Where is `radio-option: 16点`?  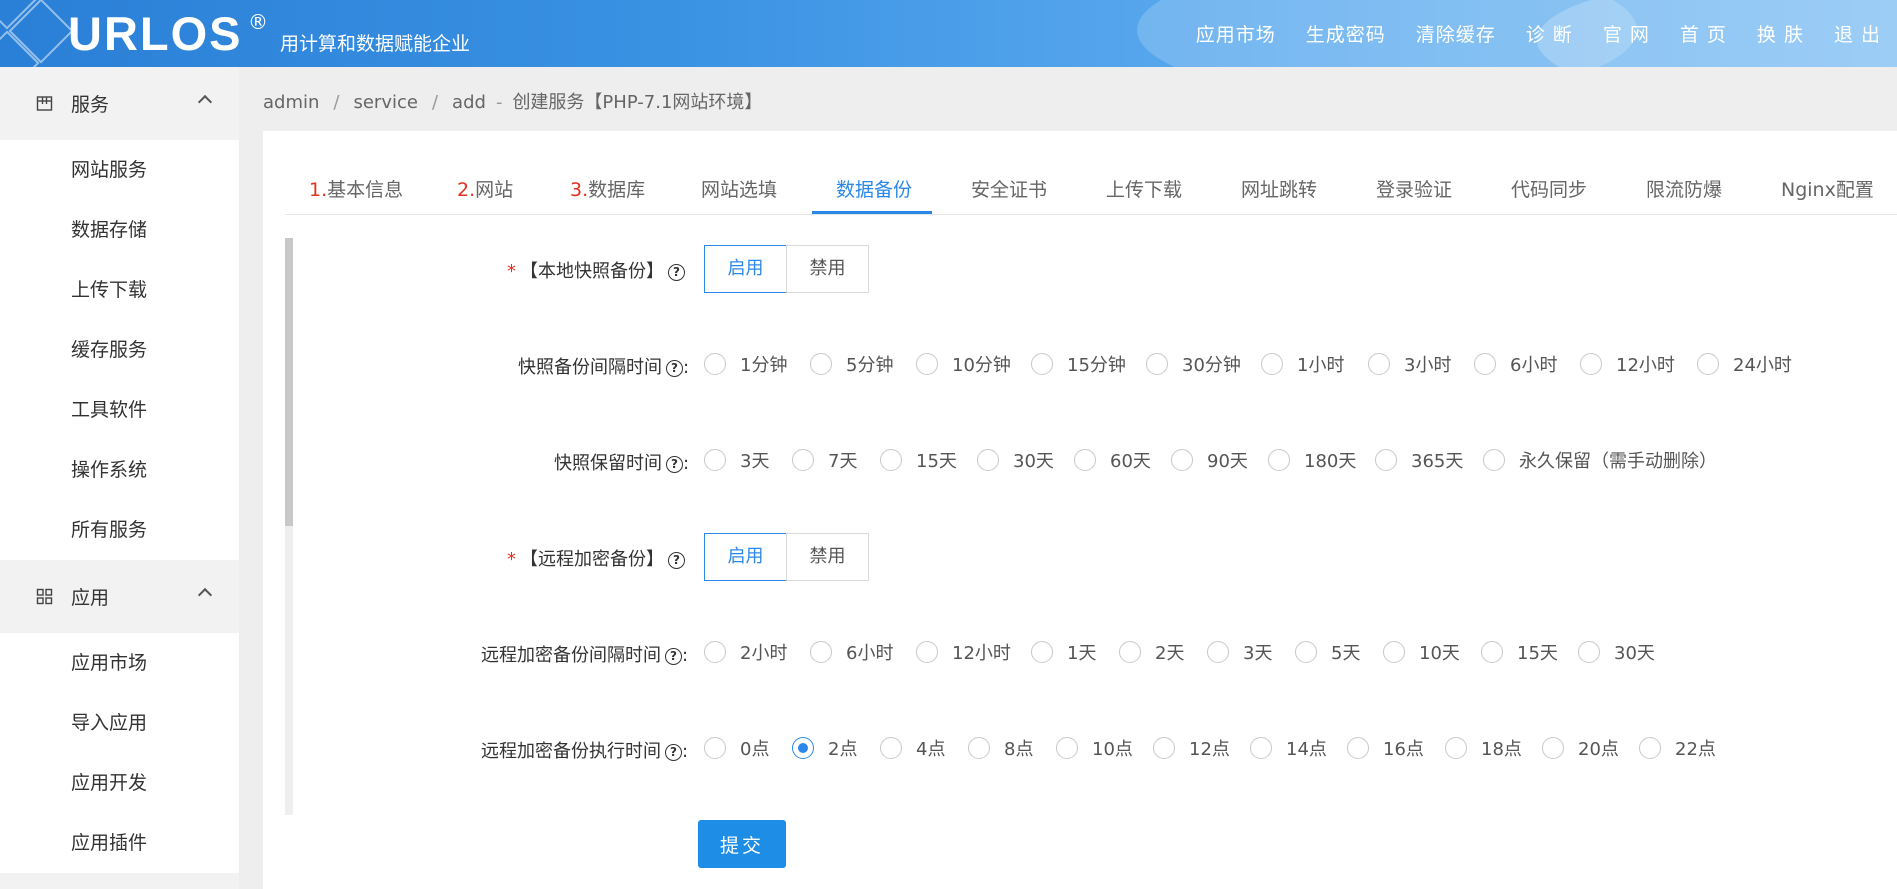 radio-option: 16点 is located at coordinates (1385, 748).